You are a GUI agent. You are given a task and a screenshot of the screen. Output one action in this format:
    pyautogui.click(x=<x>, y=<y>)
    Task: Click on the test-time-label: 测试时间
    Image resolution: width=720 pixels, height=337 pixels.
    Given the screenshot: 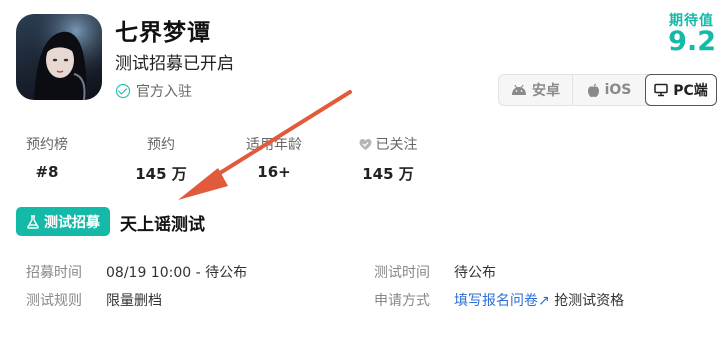 What is the action you would take?
    pyautogui.click(x=402, y=273)
    